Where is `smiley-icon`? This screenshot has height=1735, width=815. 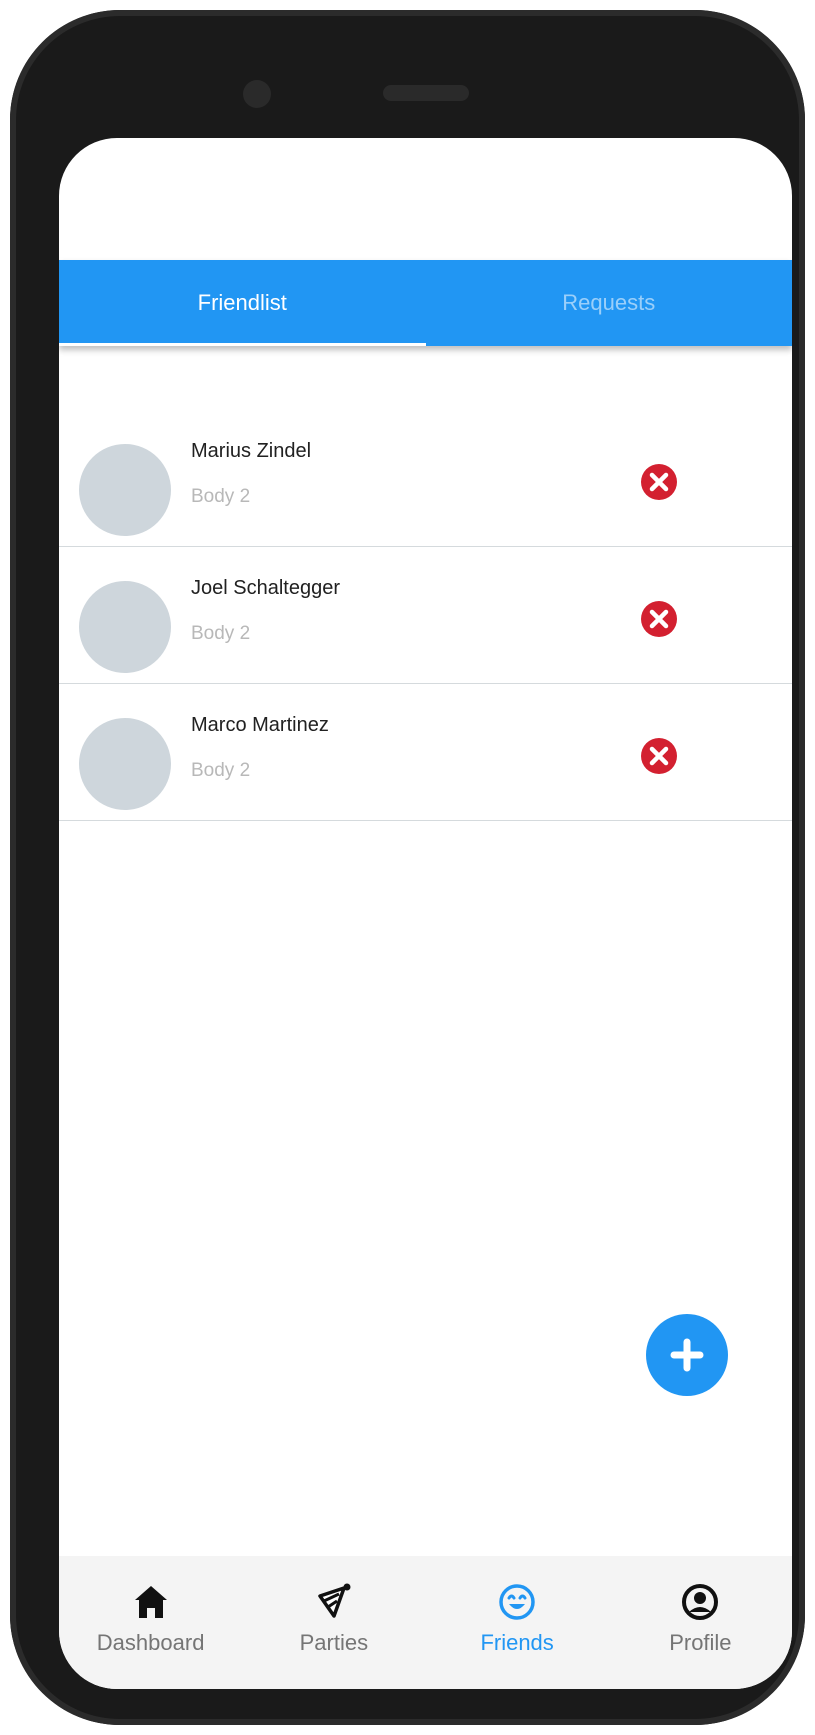
smiley-icon is located at coordinates (517, 1602).